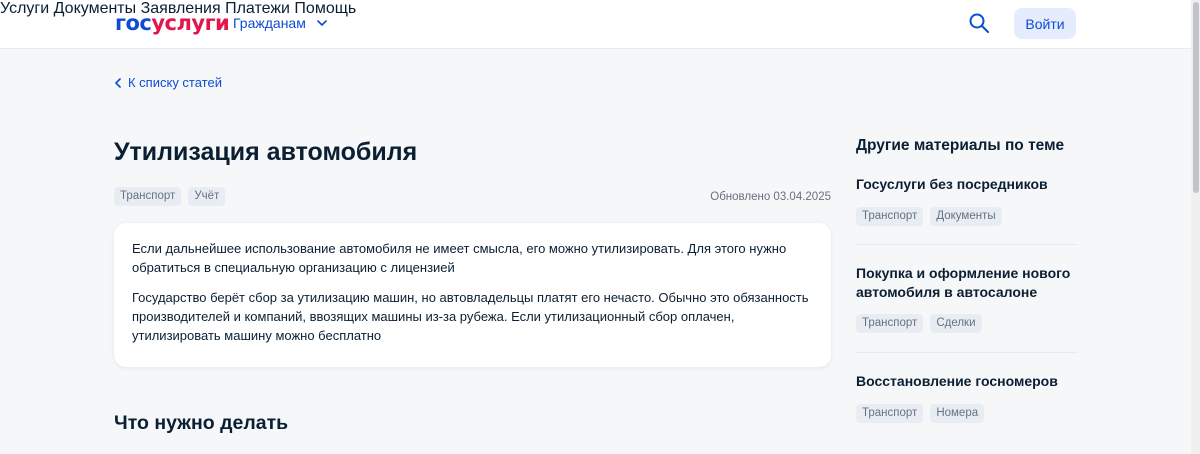  Describe the element at coordinates (269, 23) in the screenshot. I see `role-selector-label: Гражданам` at that location.